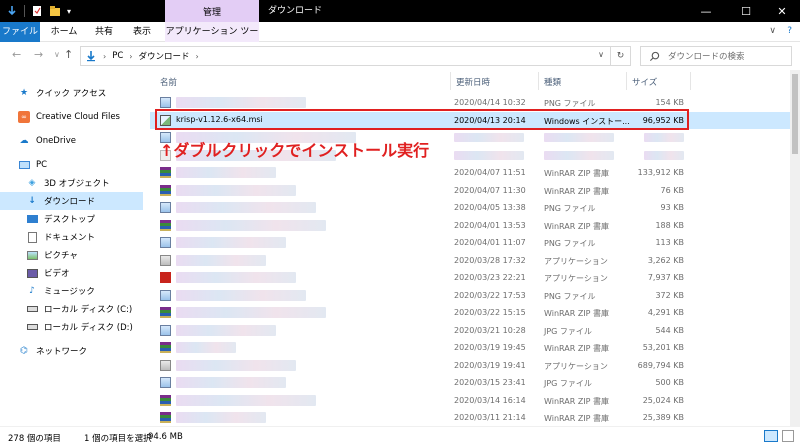 This screenshot has width=800, height=446. Describe the element at coordinates (104, 32) in the screenshot. I see `tab-share: 共有` at that location.